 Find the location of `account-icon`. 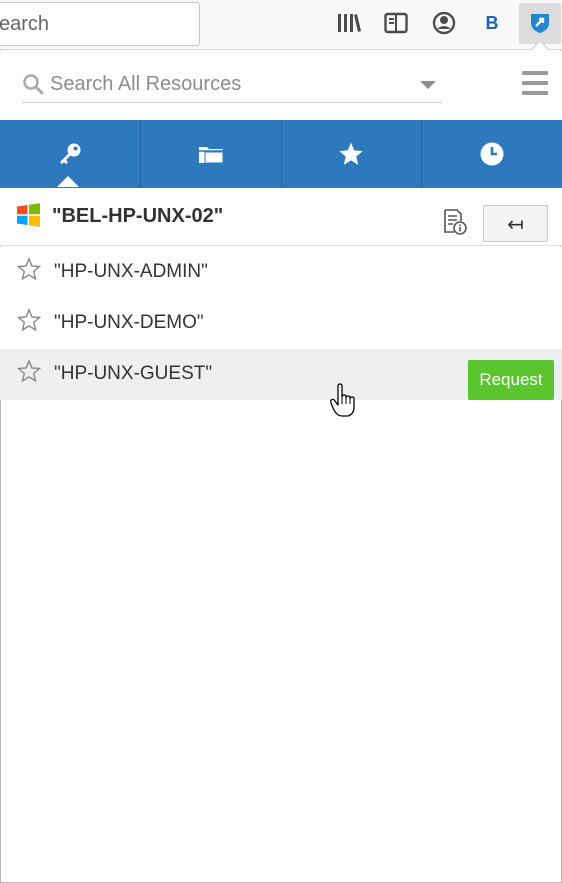

account-icon is located at coordinates (444, 23).